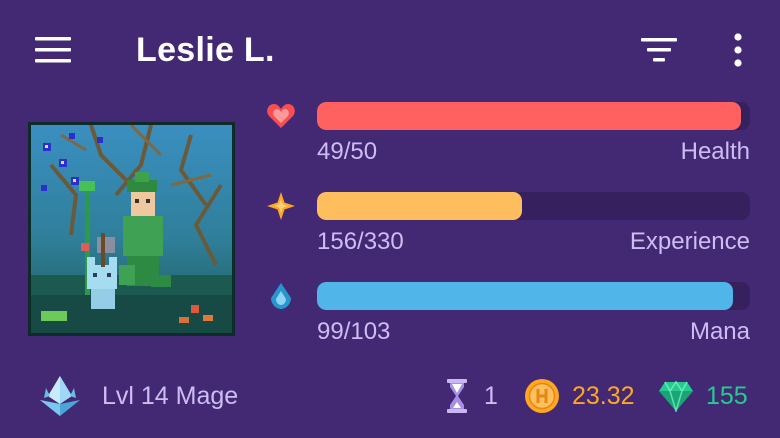 The width and height of the screenshot is (780, 438). I want to click on gem-balance: 155, so click(703, 396).